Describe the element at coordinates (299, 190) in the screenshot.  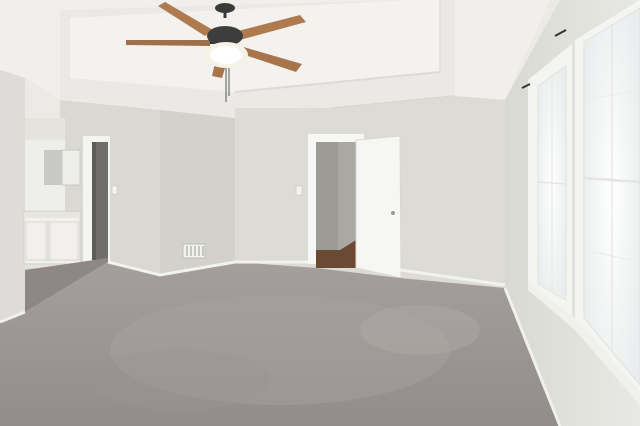
I see `light-switch` at that location.